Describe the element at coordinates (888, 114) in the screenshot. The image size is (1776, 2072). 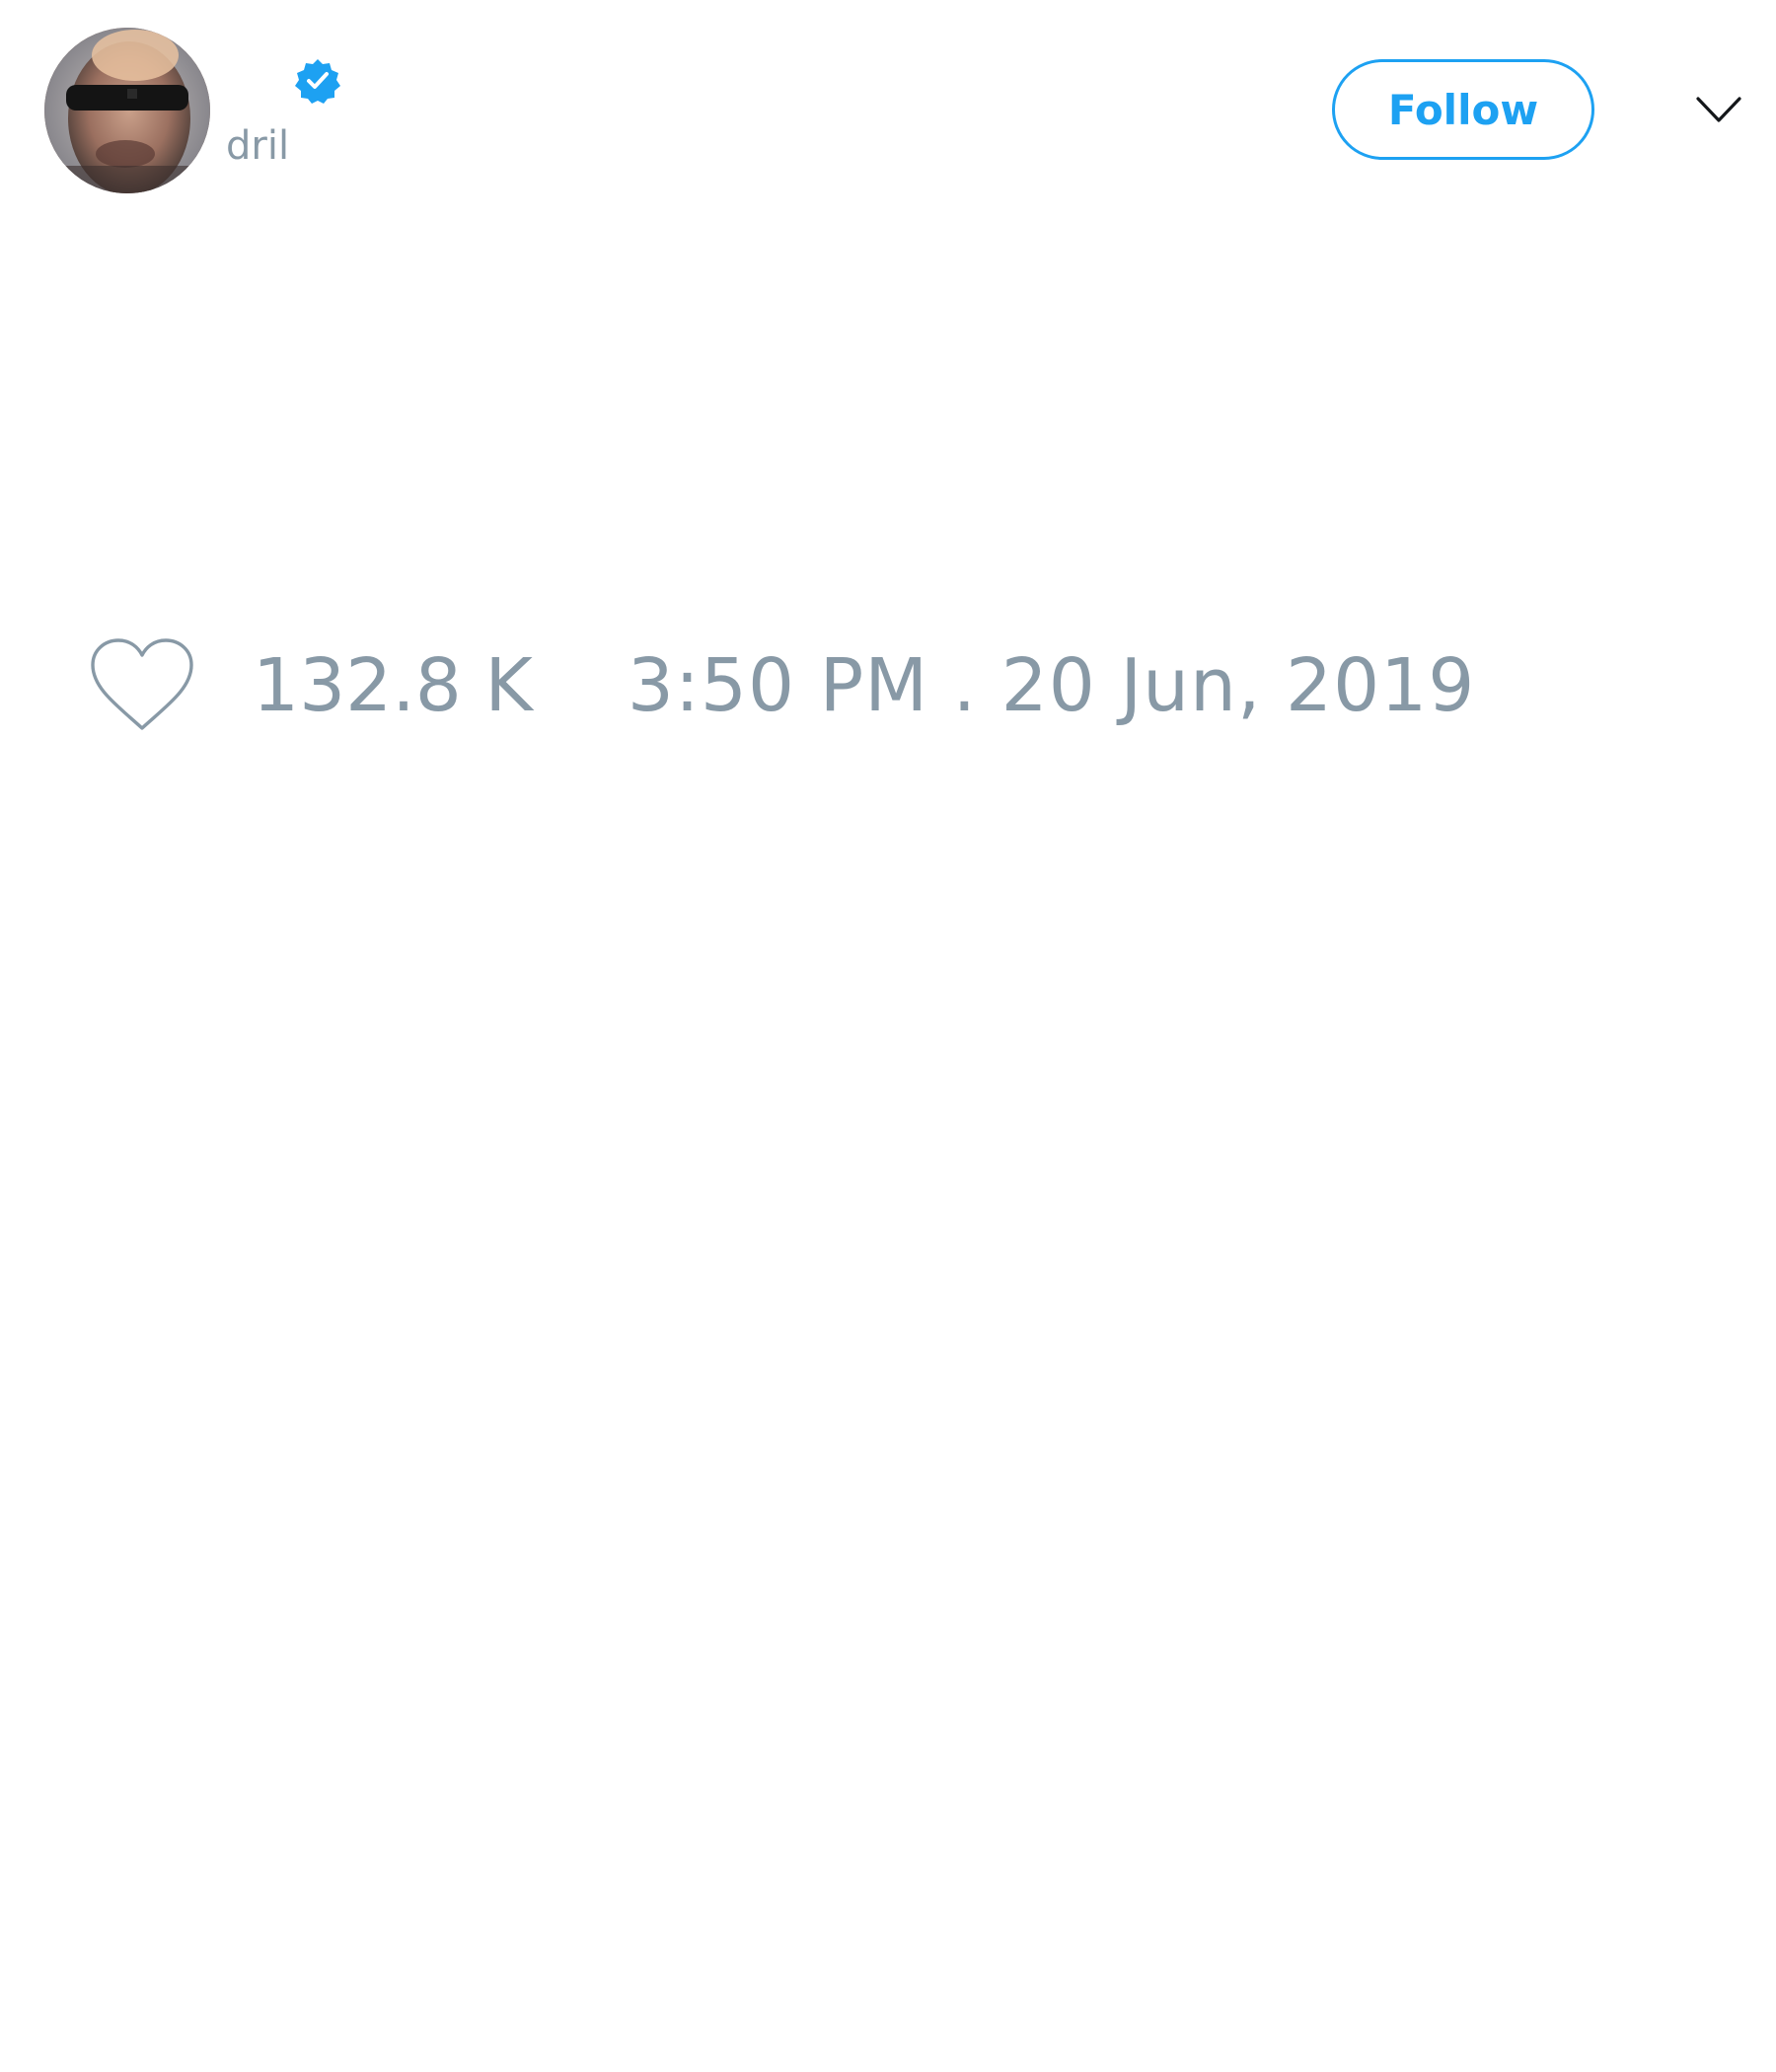
I see `tweet-header: dril Follow` at that location.